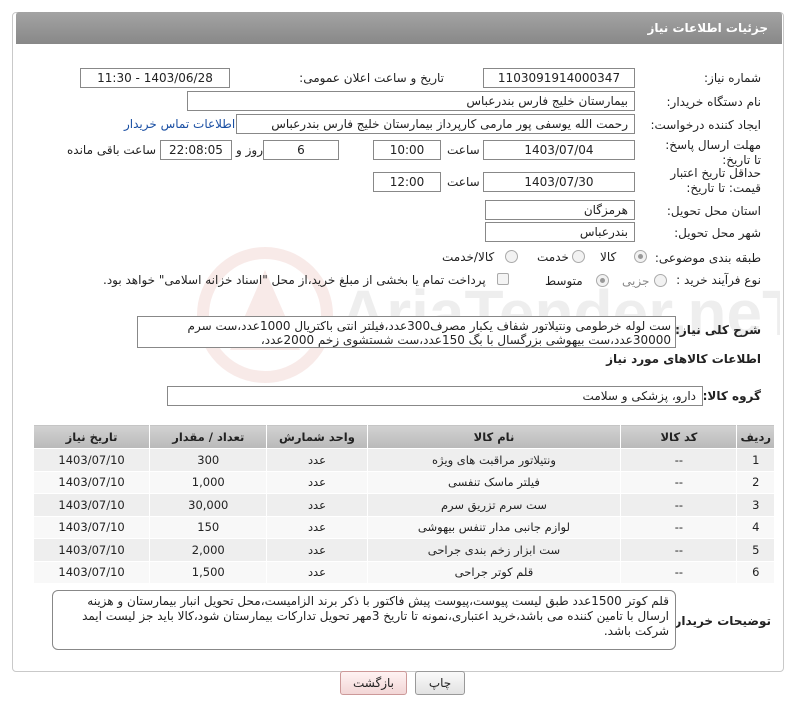  I want to click on city-label: شهر محل تحویل:, so click(717, 233).